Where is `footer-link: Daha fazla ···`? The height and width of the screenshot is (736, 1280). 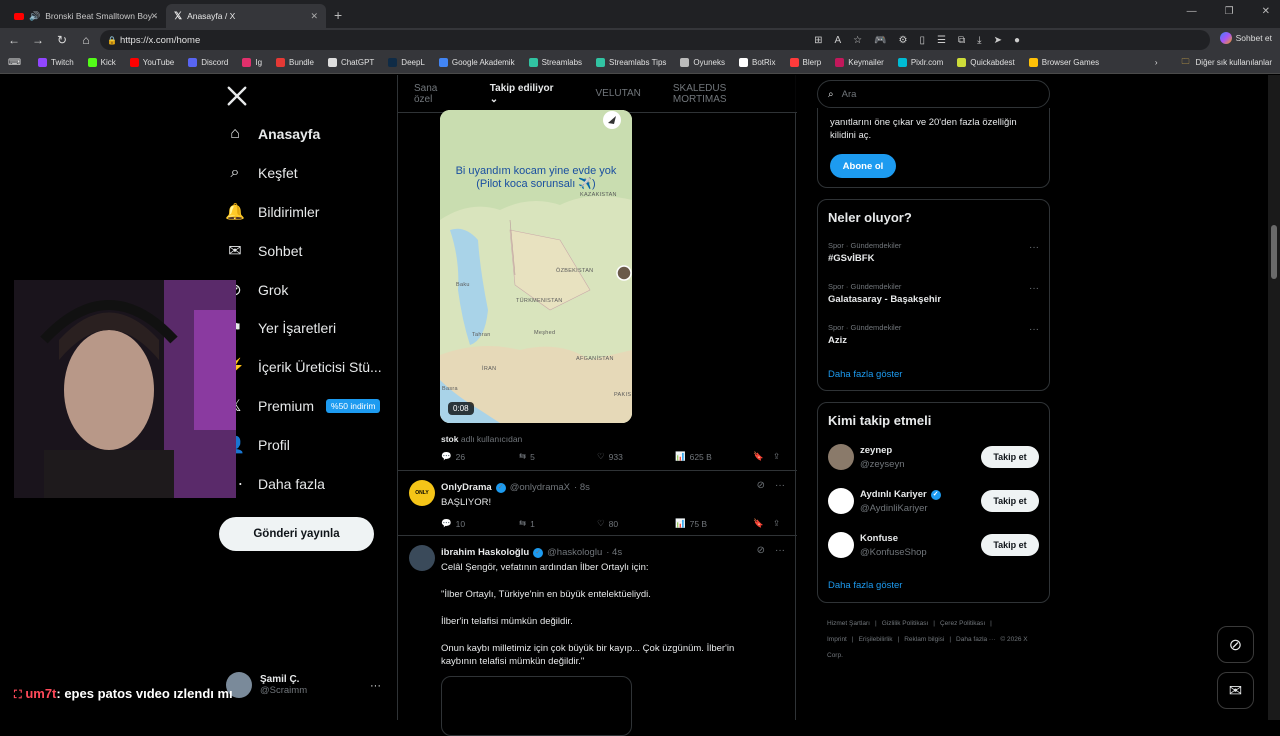 footer-link: Daha fazla ··· is located at coordinates (975, 639).